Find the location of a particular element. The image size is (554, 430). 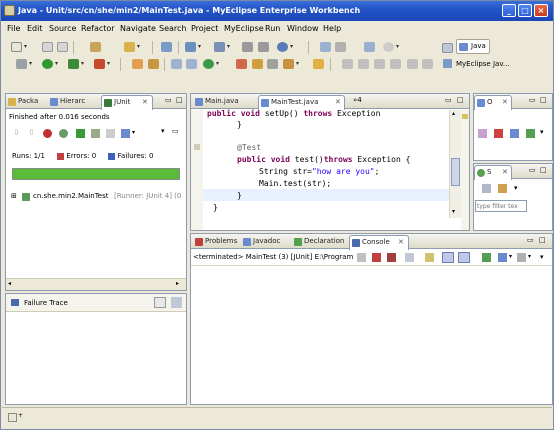

editor-overflow-button: »4 is located at coordinates (357, 100).